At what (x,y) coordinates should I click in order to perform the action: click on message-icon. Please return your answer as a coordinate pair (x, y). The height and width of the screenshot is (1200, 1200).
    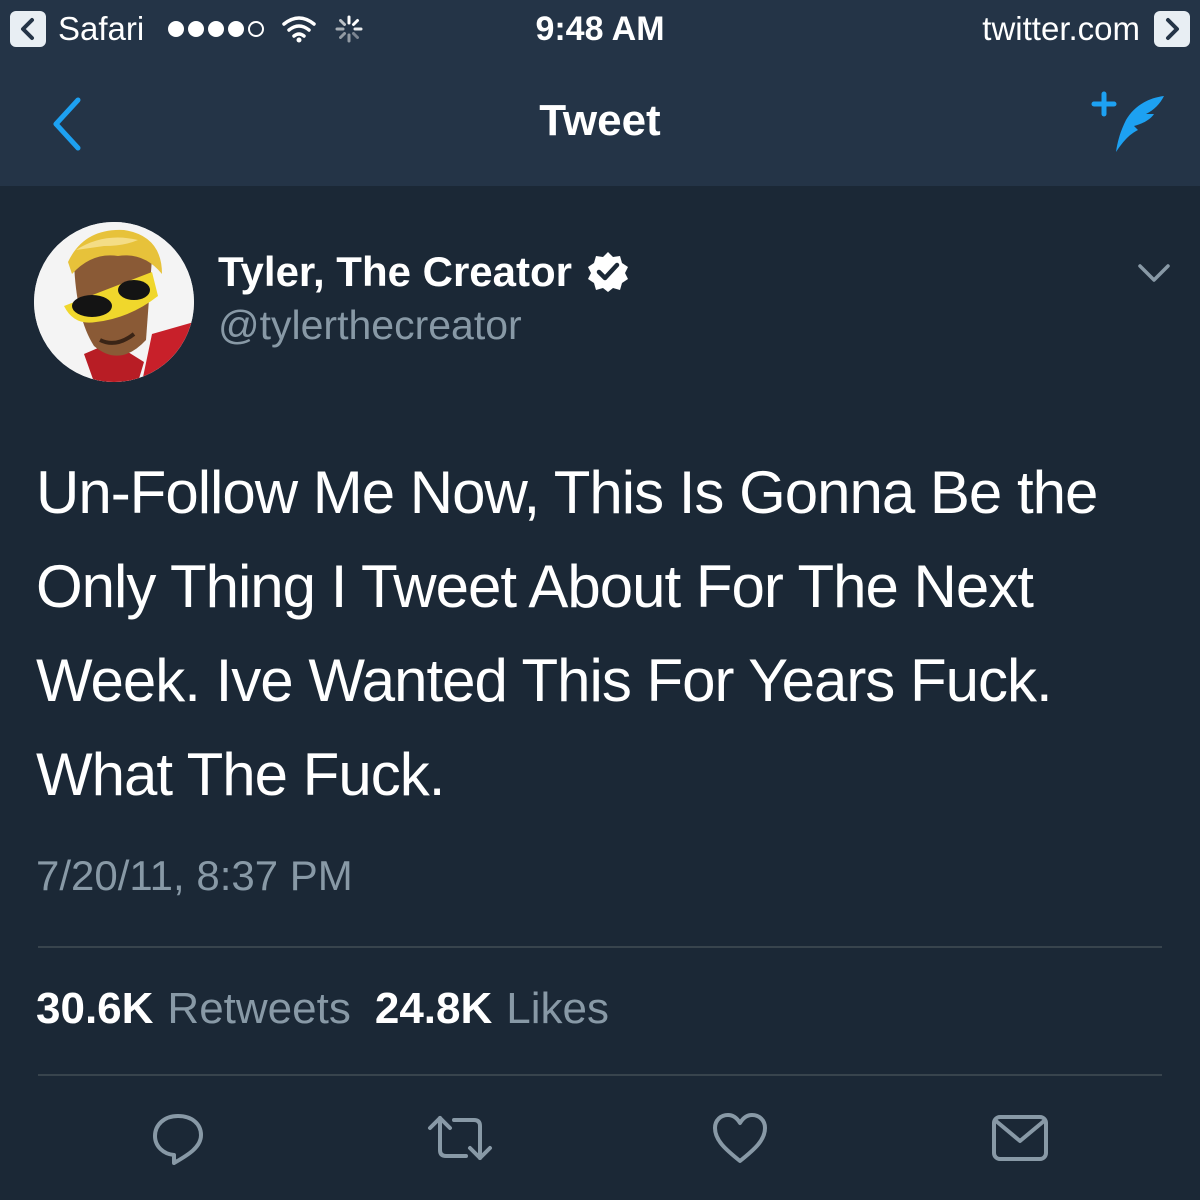
    Looking at the image, I should click on (1020, 1138).